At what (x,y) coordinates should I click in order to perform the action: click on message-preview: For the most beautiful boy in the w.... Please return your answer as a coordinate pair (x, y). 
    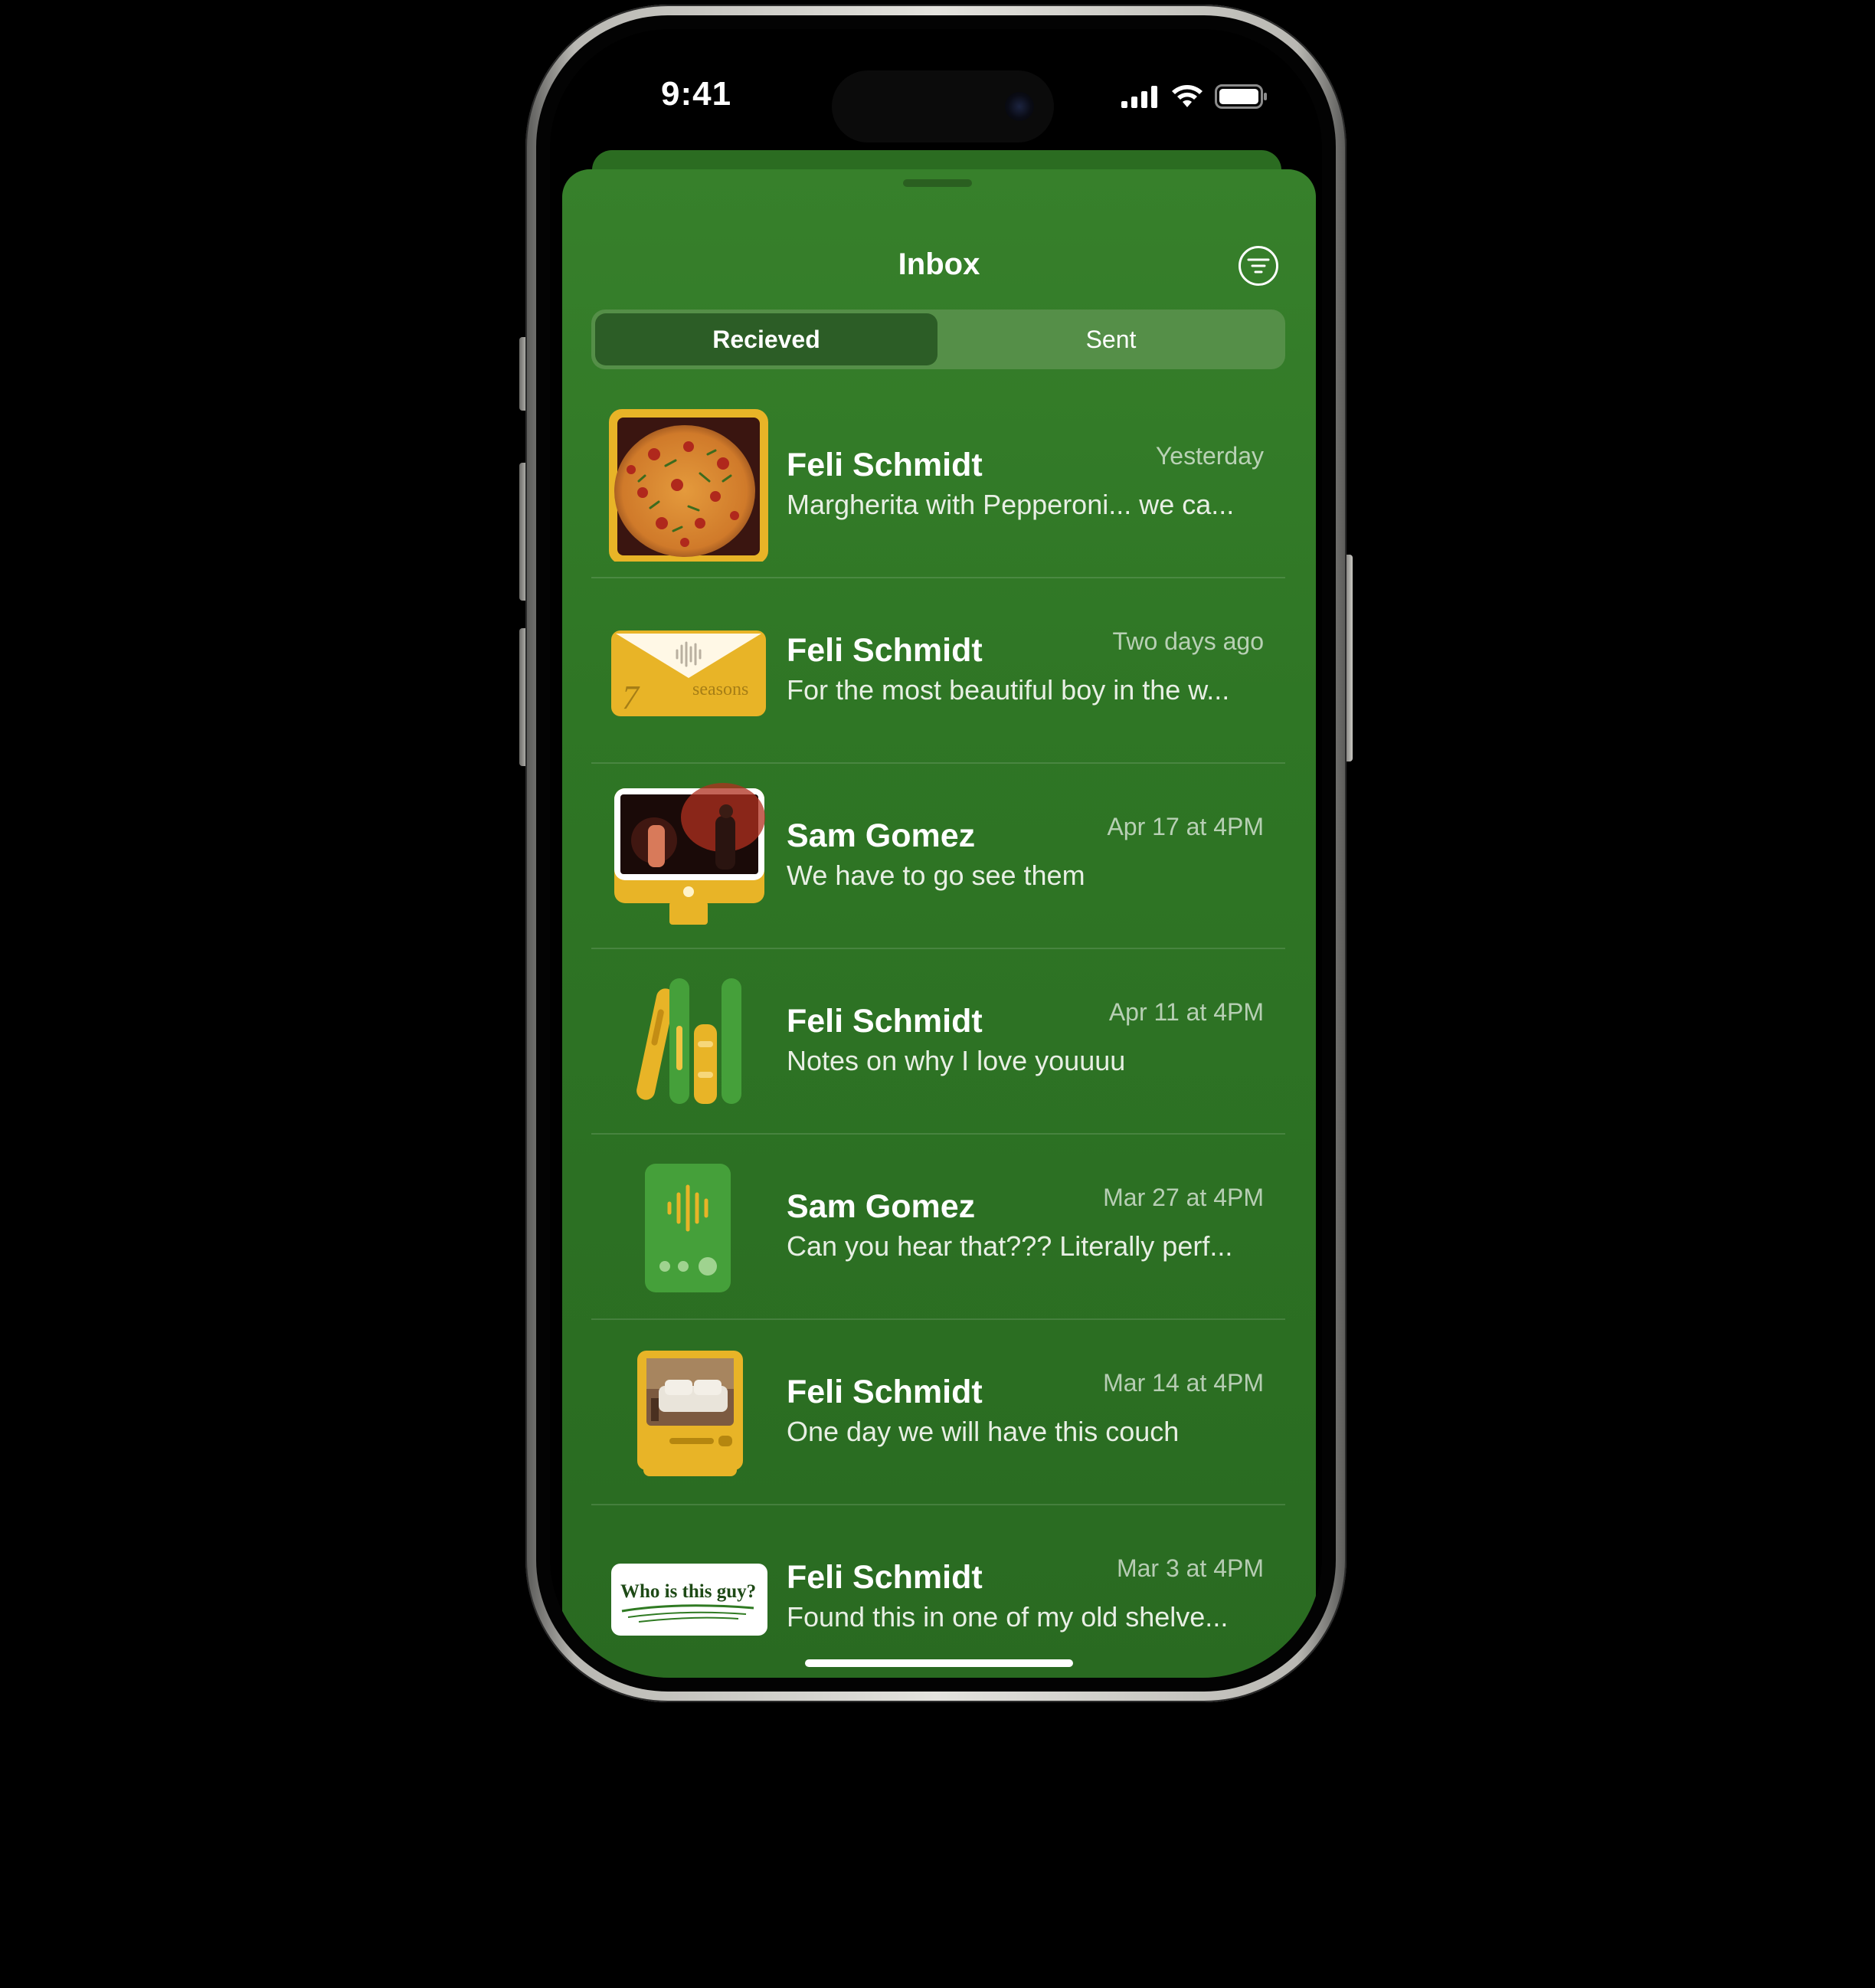
    Looking at the image, I should click on (1009, 690).